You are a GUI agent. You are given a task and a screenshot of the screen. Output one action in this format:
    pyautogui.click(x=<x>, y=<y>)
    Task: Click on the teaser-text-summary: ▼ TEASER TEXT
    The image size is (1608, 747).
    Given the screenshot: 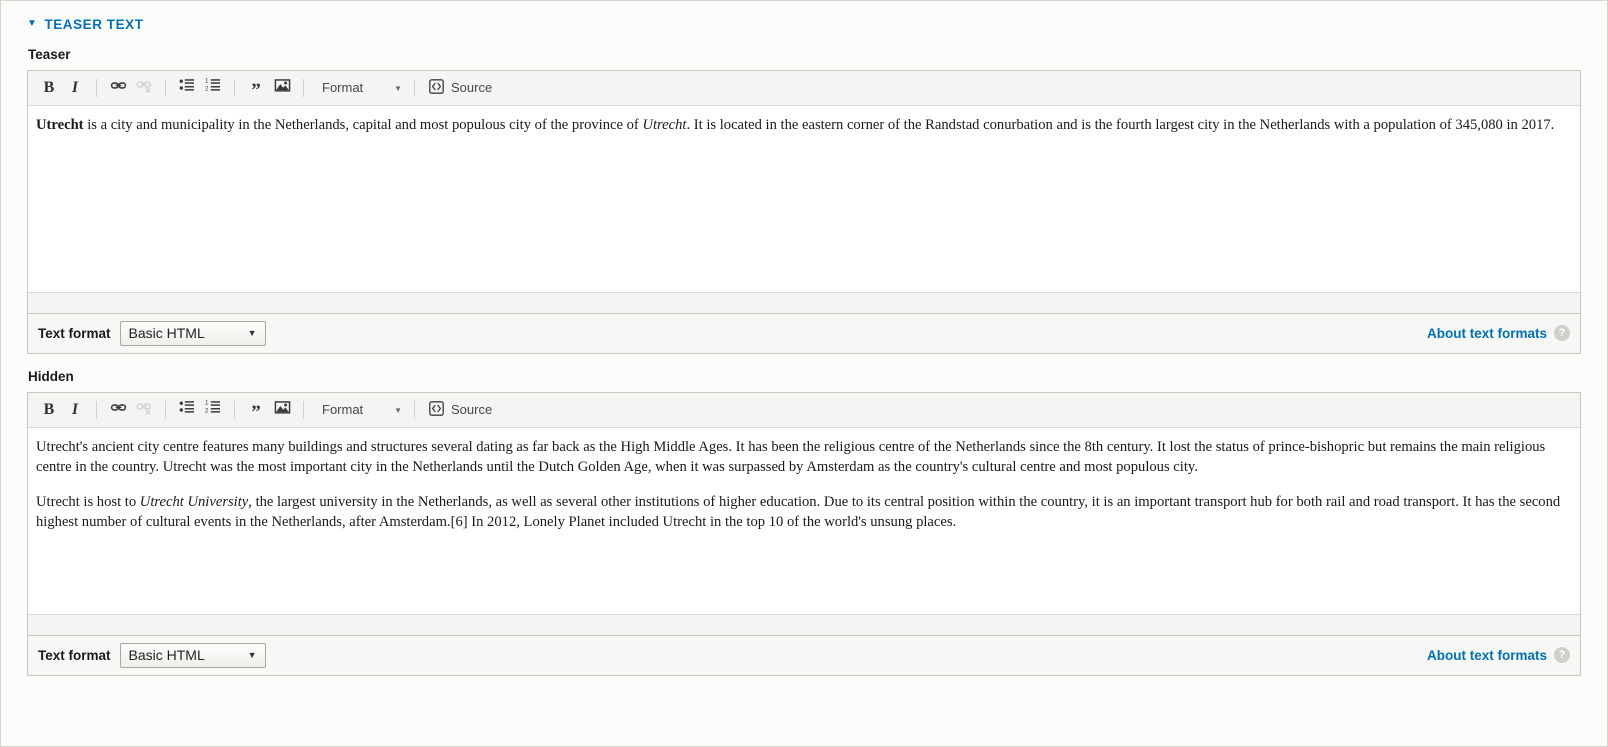 What is the action you would take?
    pyautogui.click(x=804, y=24)
    